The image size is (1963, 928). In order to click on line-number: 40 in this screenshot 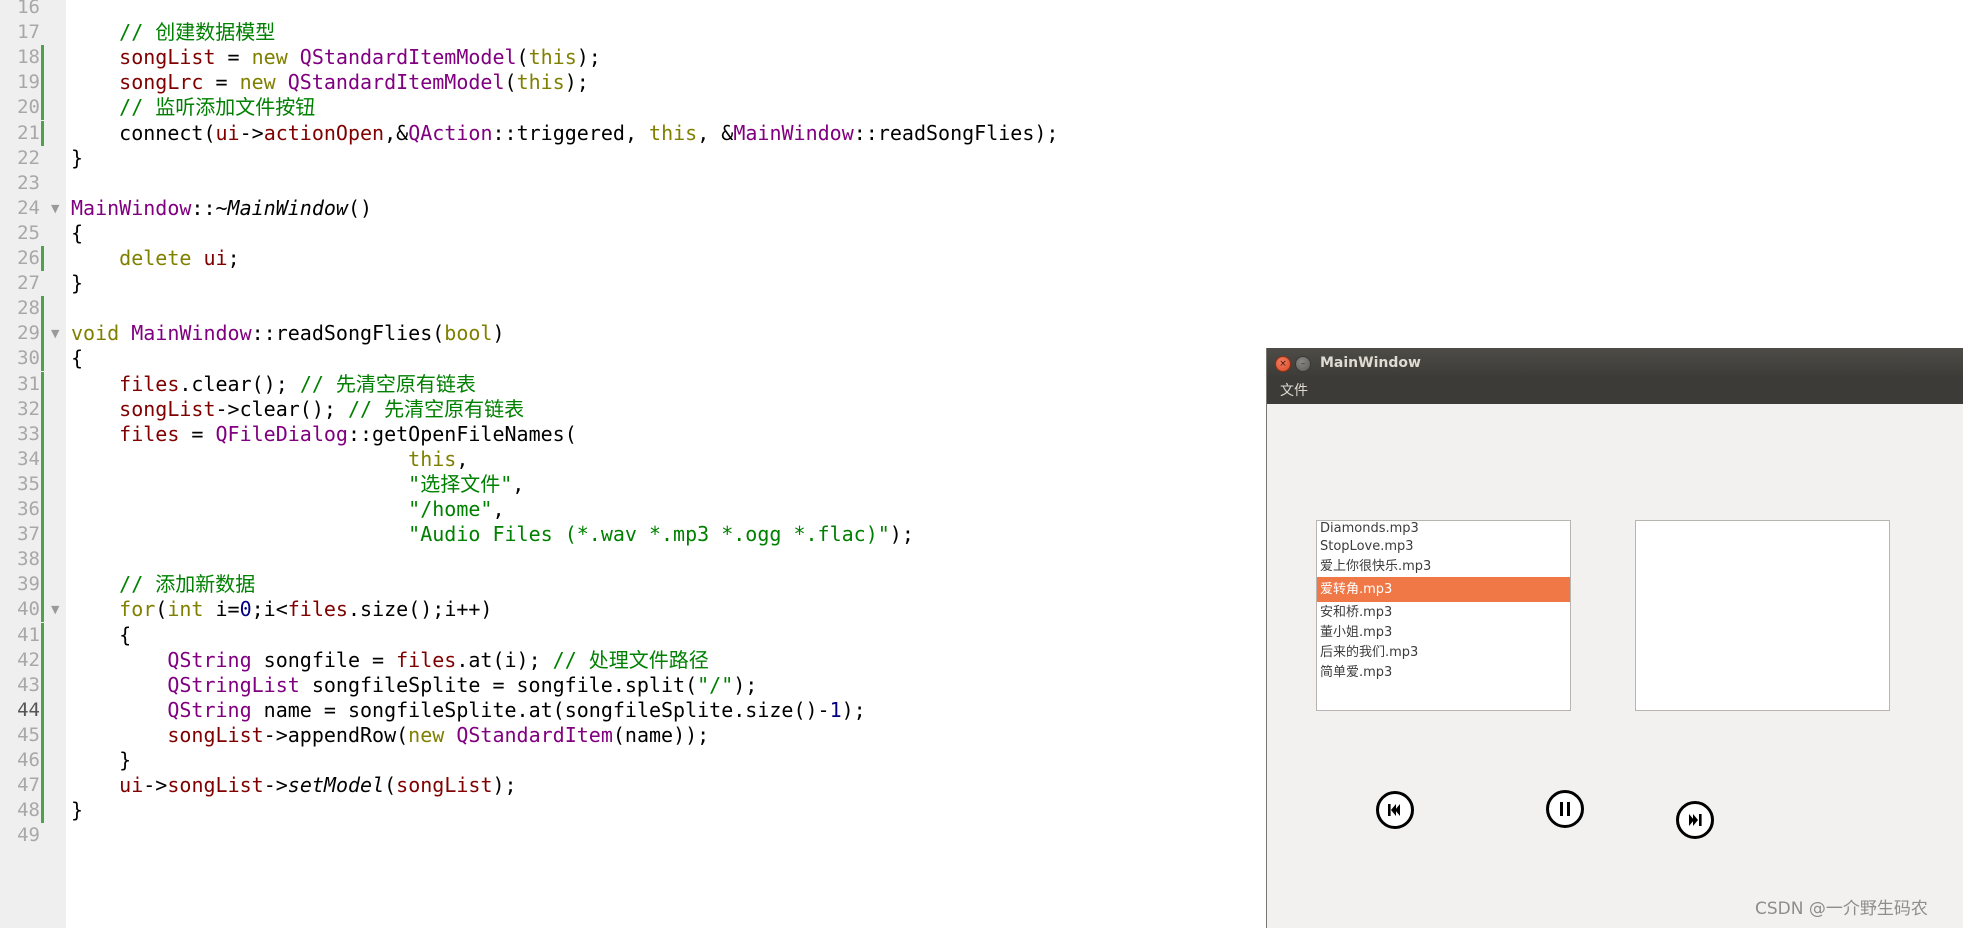, I will do `click(28, 609)`.